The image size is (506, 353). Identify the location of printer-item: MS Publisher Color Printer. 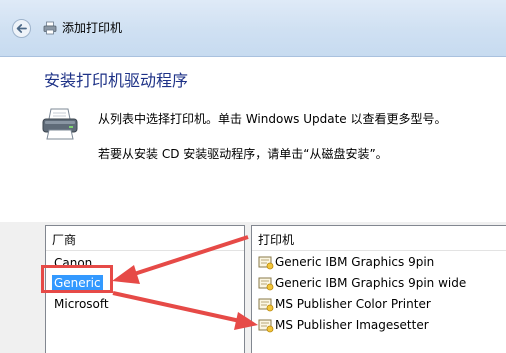
(344, 304).